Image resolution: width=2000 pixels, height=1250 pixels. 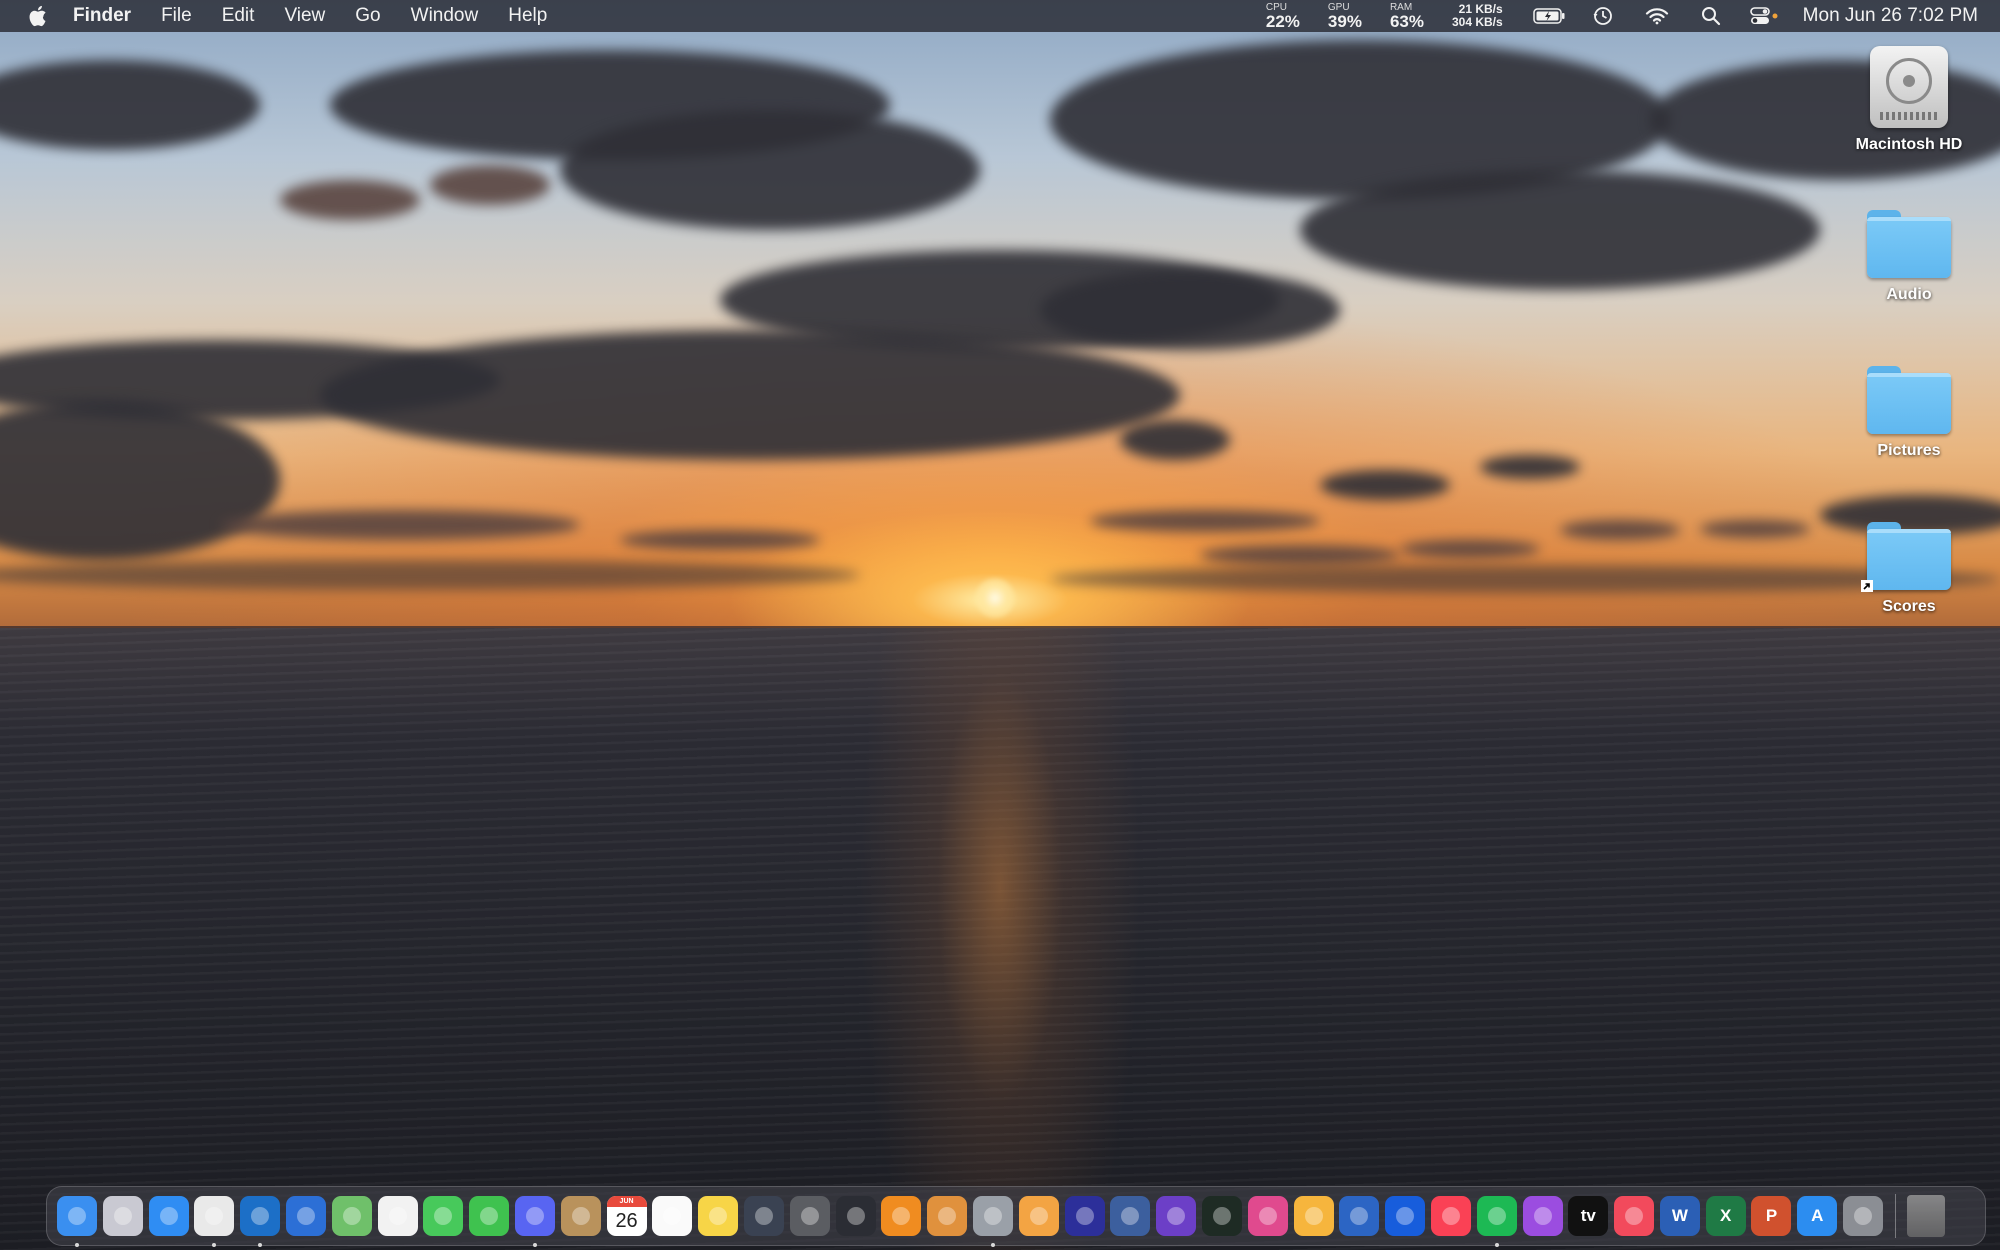 What do you see at coordinates (305, 1216) in the screenshot?
I see `dock-app-files` at bounding box center [305, 1216].